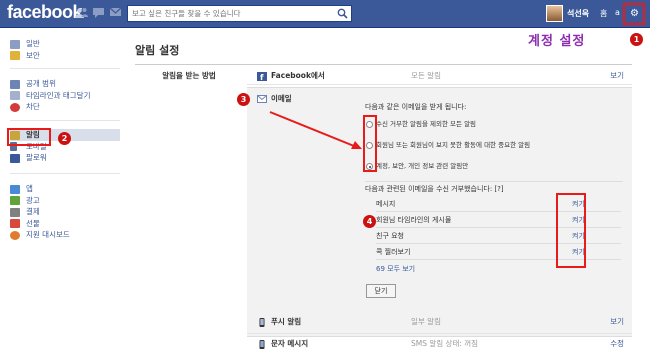 The image size is (650, 359). Describe the element at coordinates (390, 236) in the screenshot. I see `unsubscribed-label: 친구 요청` at that location.